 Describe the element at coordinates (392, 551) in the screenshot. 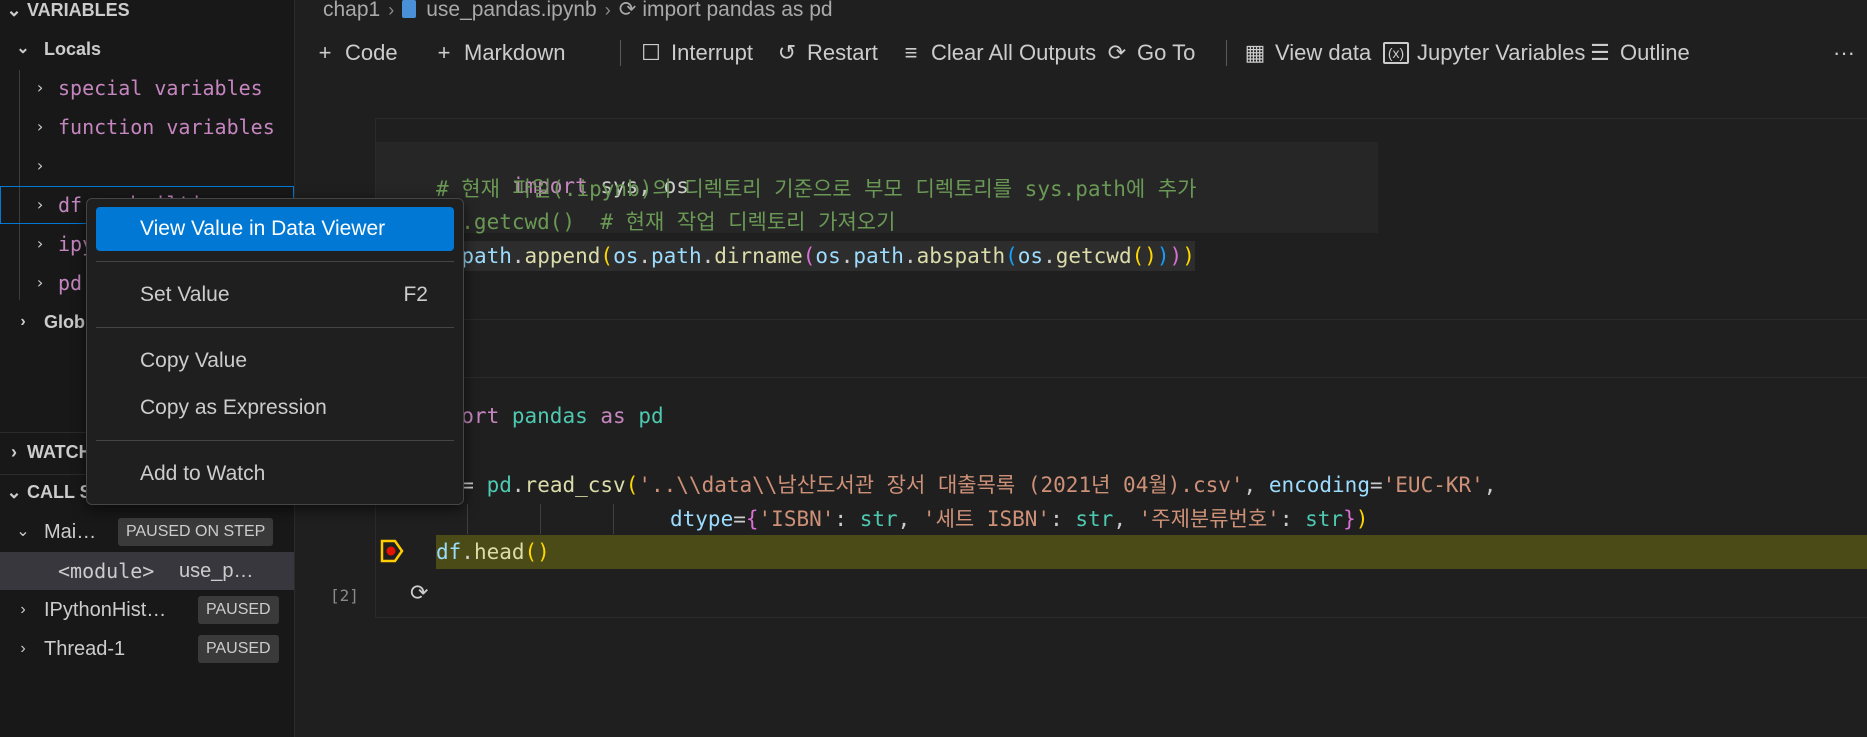

I see `debug-stackframe-icon` at that location.